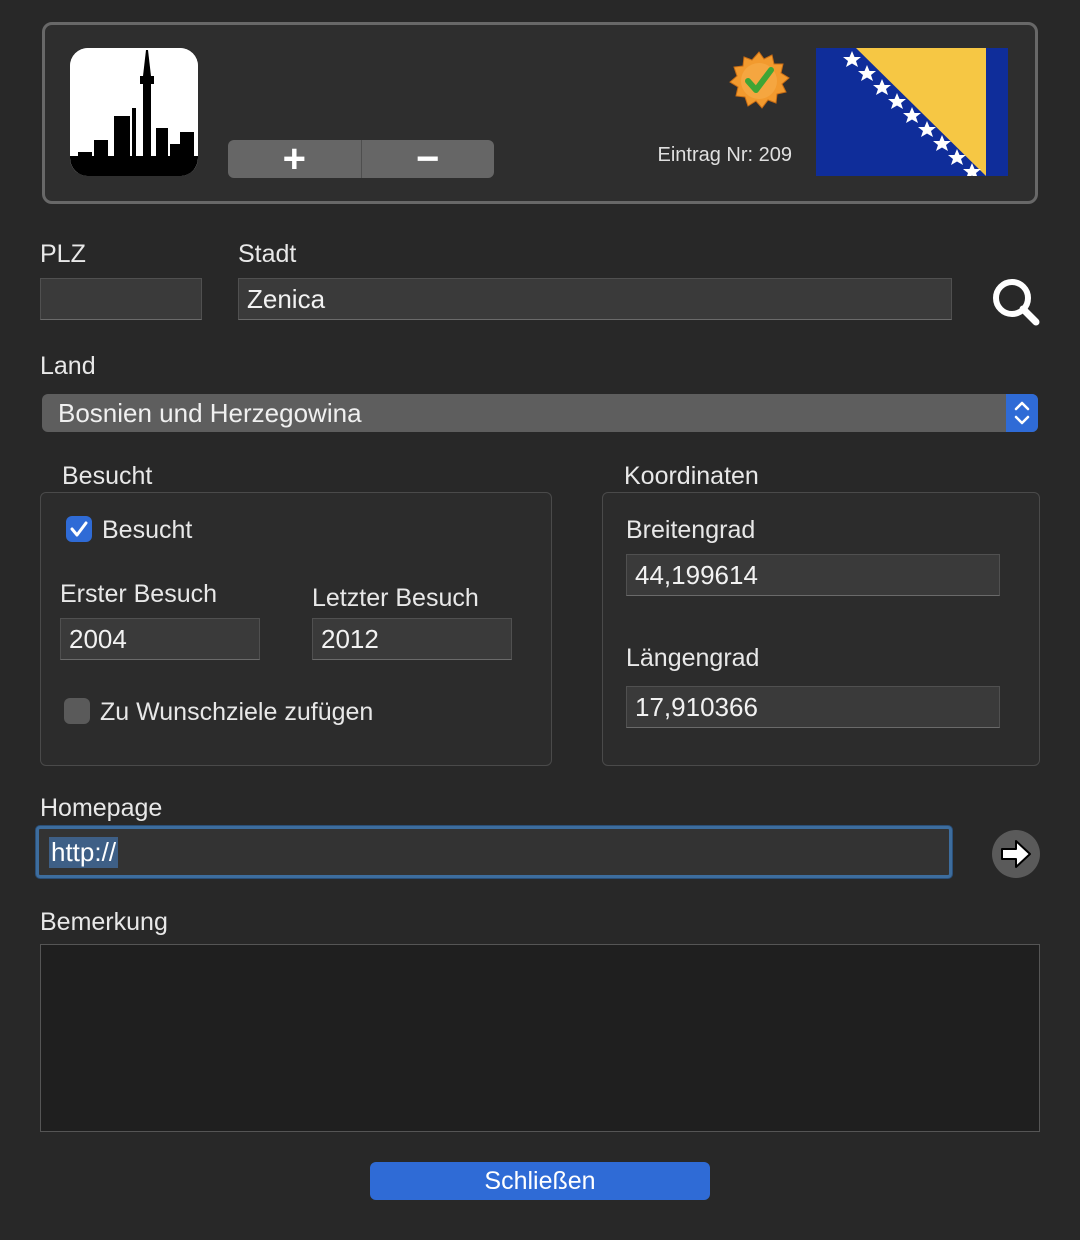 The image size is (1080, 1240). Describe the element at coordinates (104, 922) in the screenshot. I see `bemerkung-label: Bemerkung` at that location.